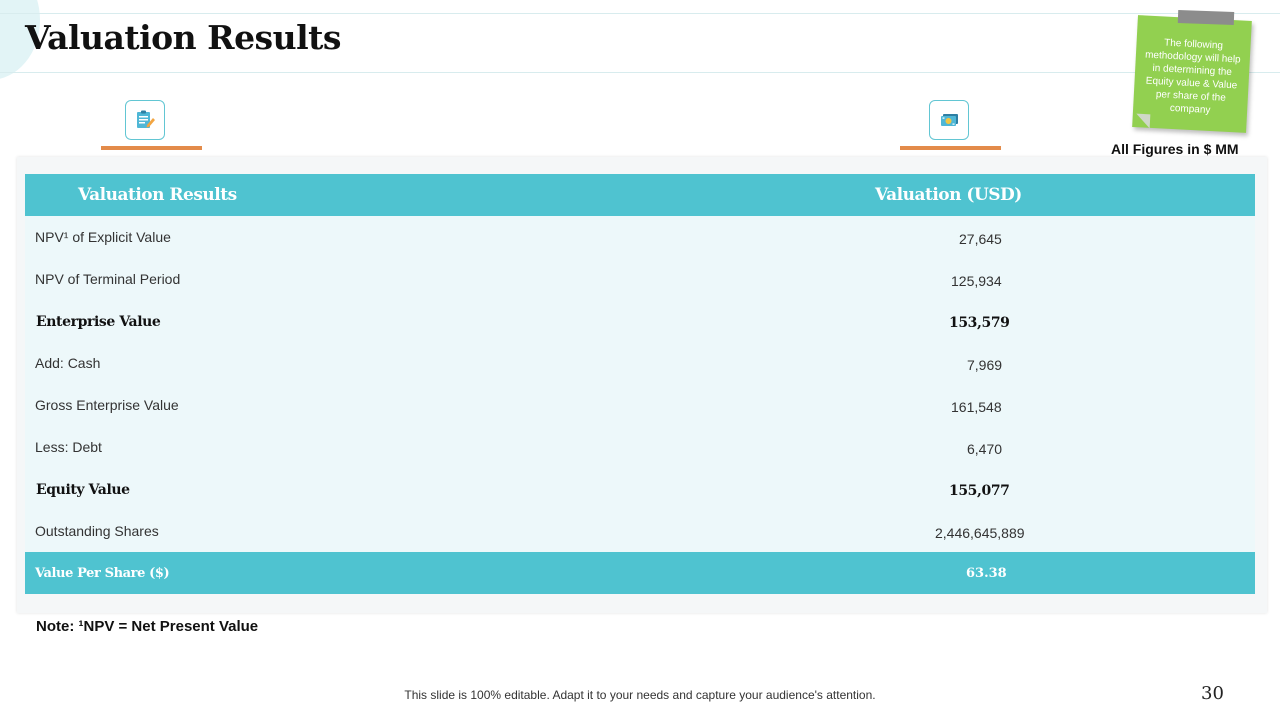 The height and width of the screenshot is (720, 1280). Describe the element at coordinates (147, 626) in the screenshot. I see `footnote: Note: ¹NPV = Net Present Value` at that location.